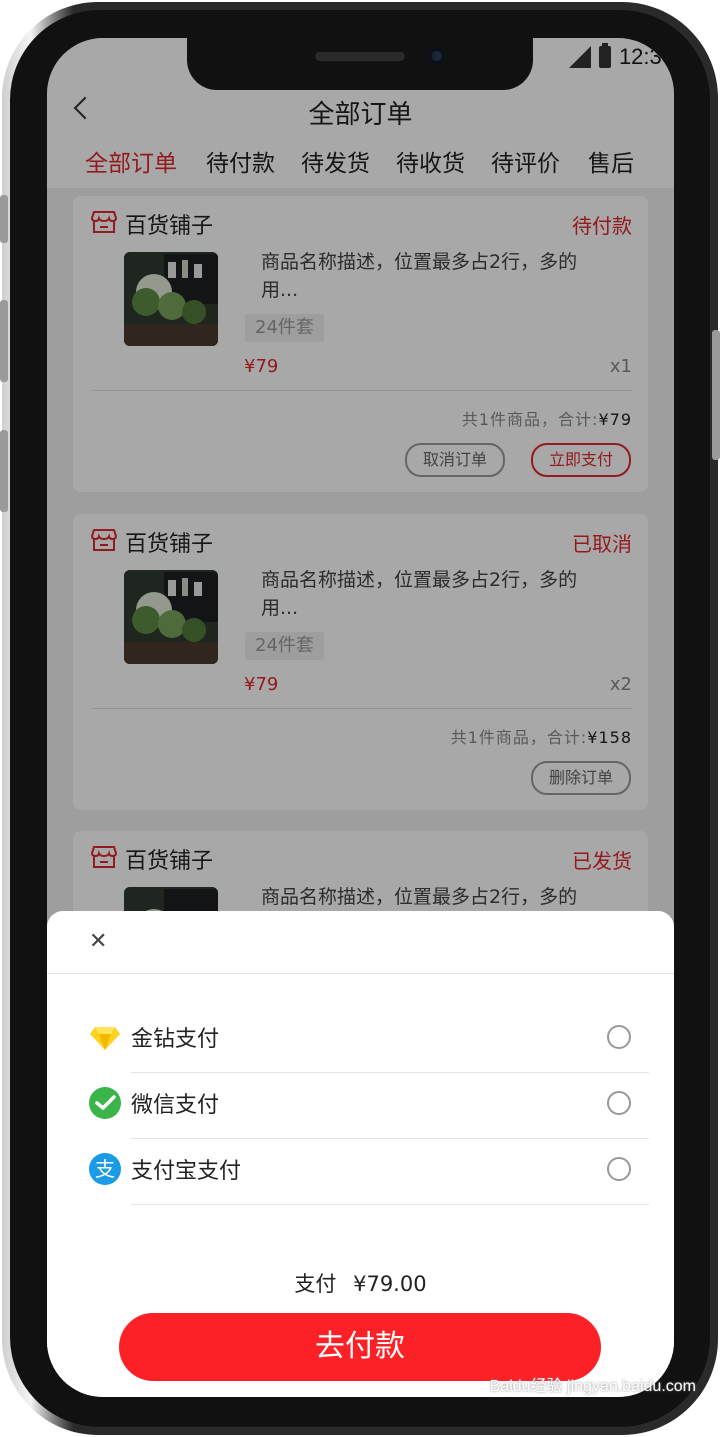 Image resolution: width=720 pixels, height=1437 pixels. What do you see at coordinates (609, 737) in the screenshot?
I see `summary-total: ¥158` at bounding box center [609, 737].